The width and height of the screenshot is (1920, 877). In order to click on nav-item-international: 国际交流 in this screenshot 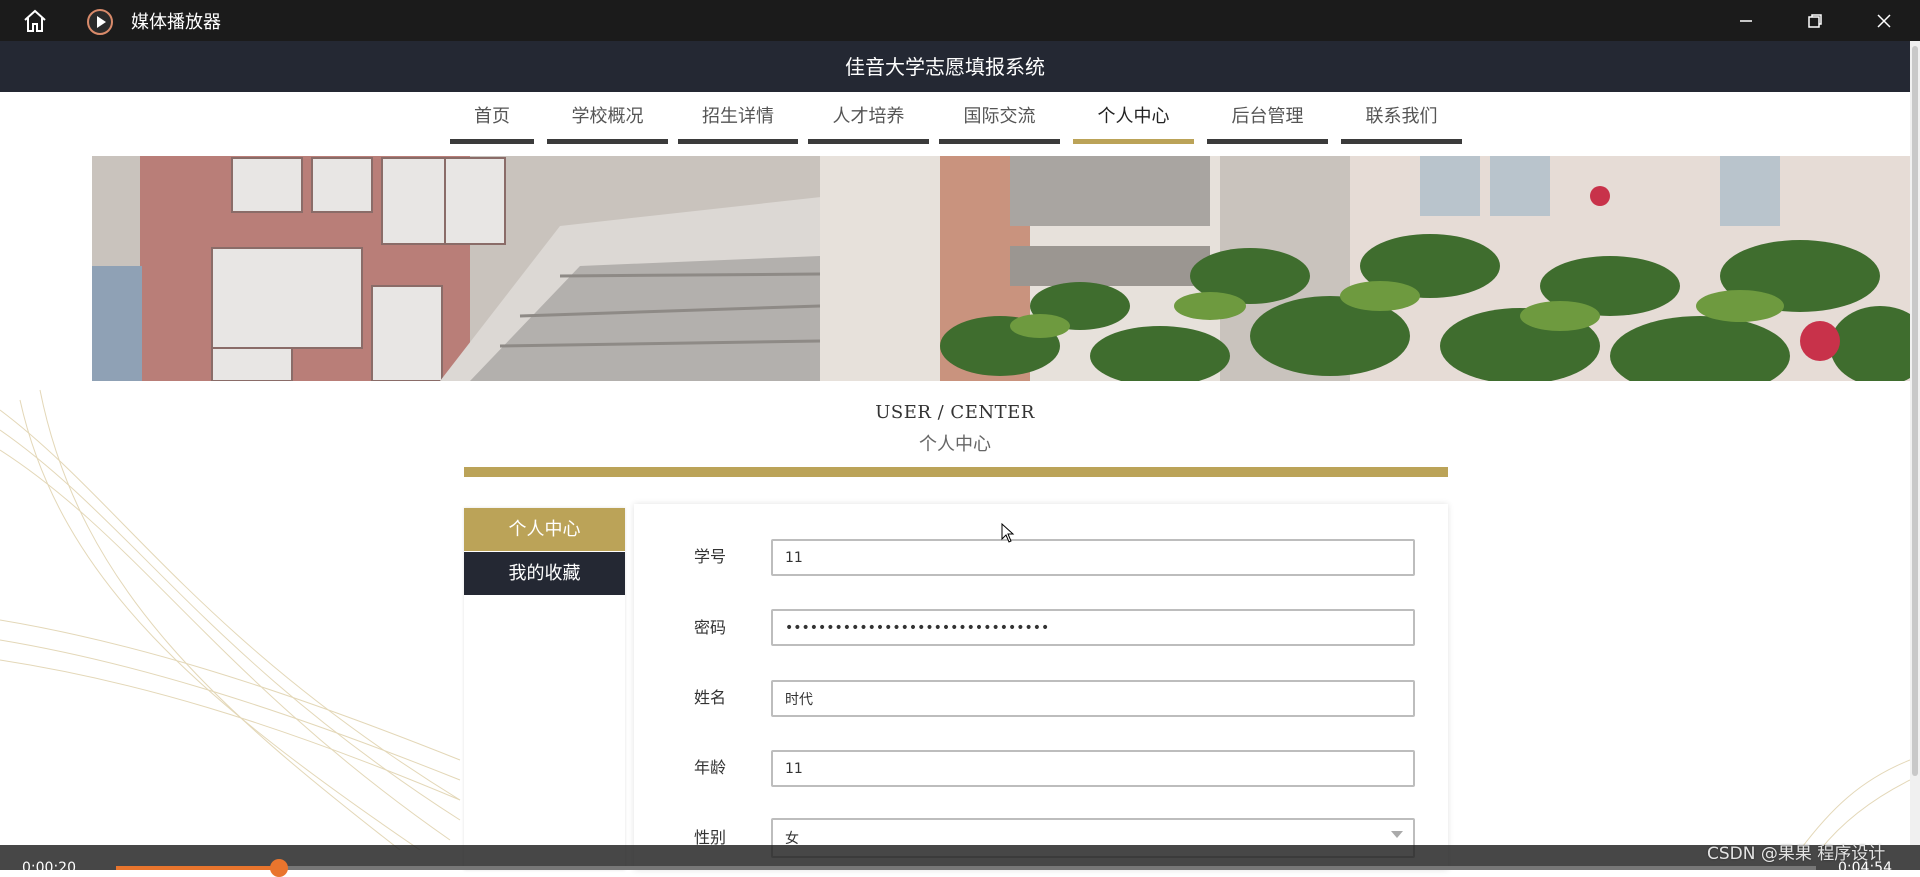, I will do `click(999, 124)`.